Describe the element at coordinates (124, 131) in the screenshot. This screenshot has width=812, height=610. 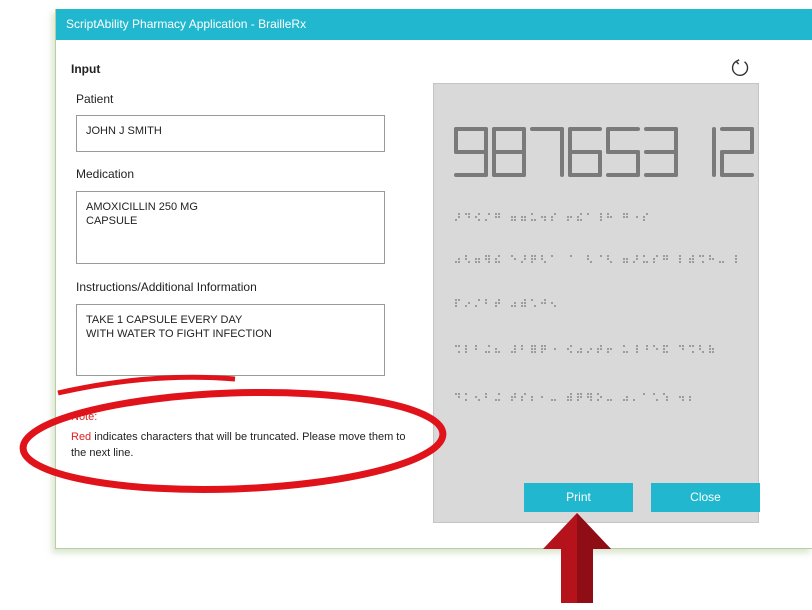
I see `patient-value: JOHN J SMITH` at that location.